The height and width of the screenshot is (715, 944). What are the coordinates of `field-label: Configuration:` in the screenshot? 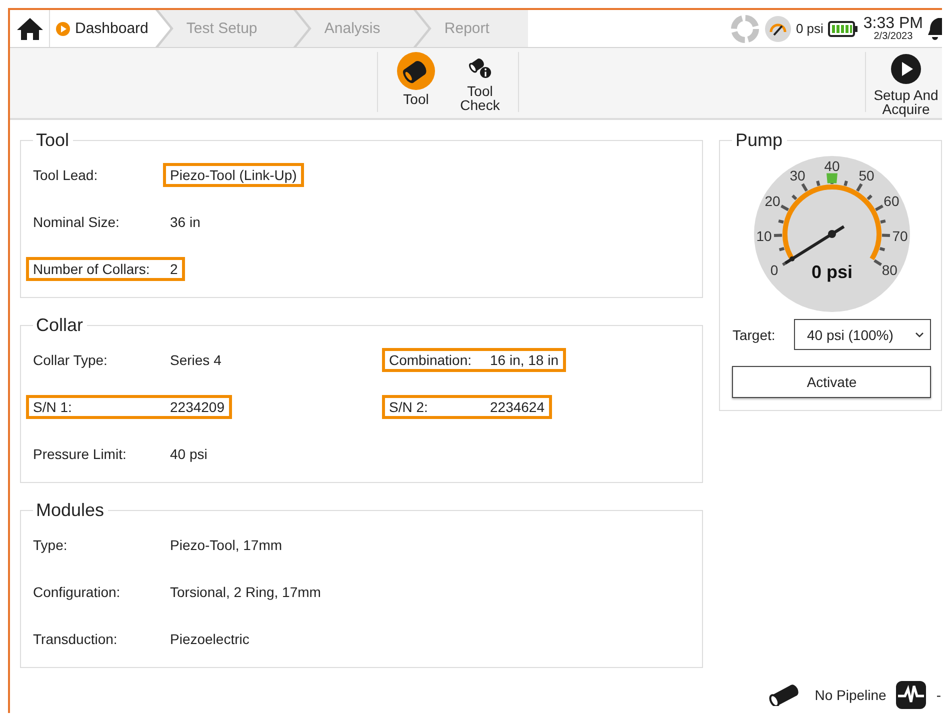 It's located at (77, 592).